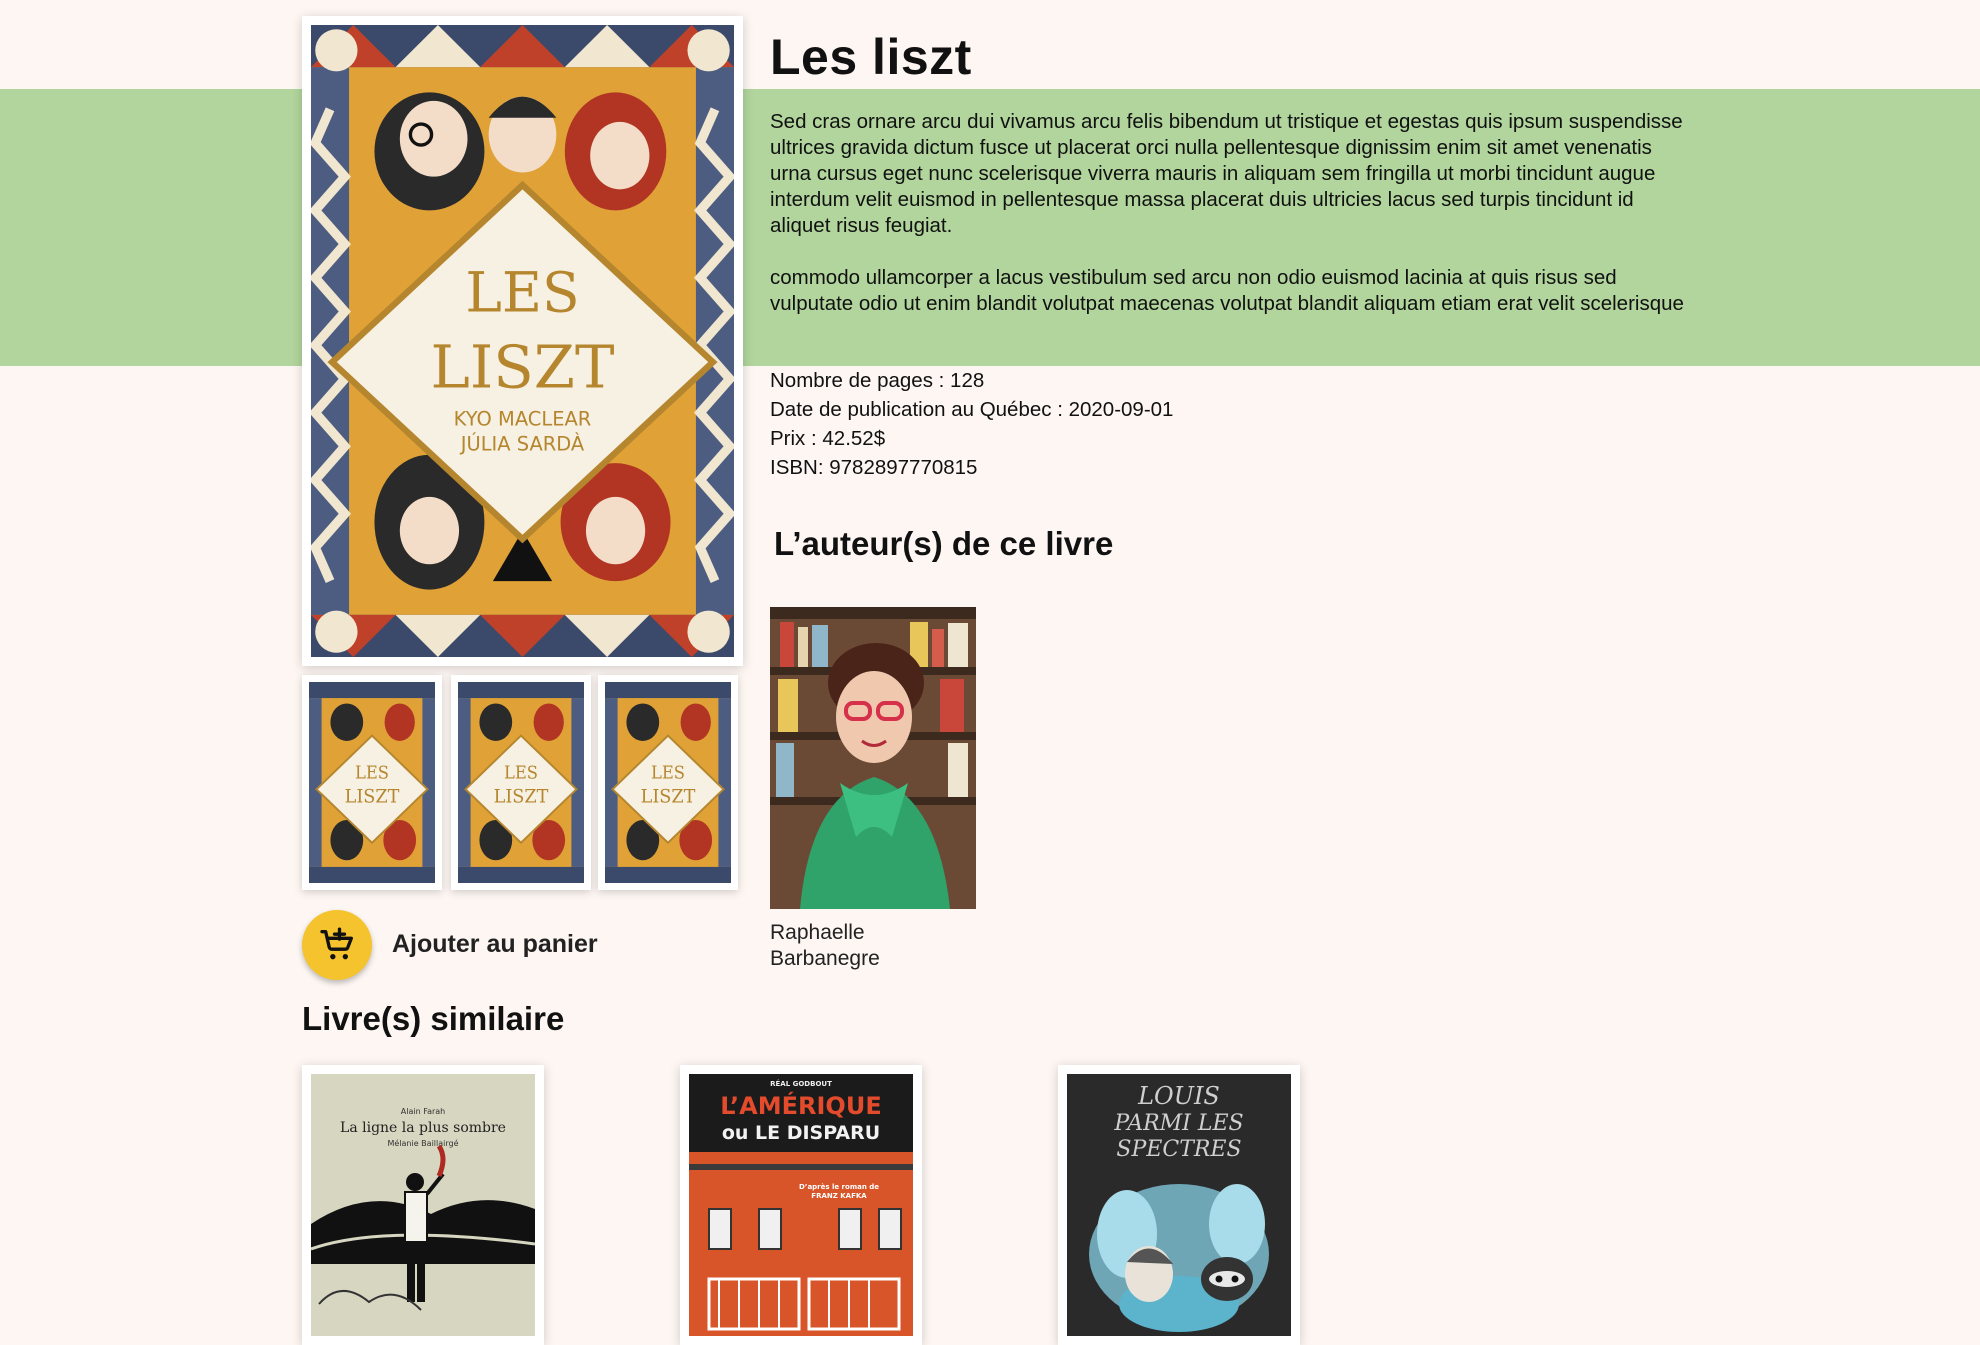 The width and height of the screenshot is (1980, 1345). I want to click on similar-book-title: La ligne la plus sombre, so click(423, 1128).